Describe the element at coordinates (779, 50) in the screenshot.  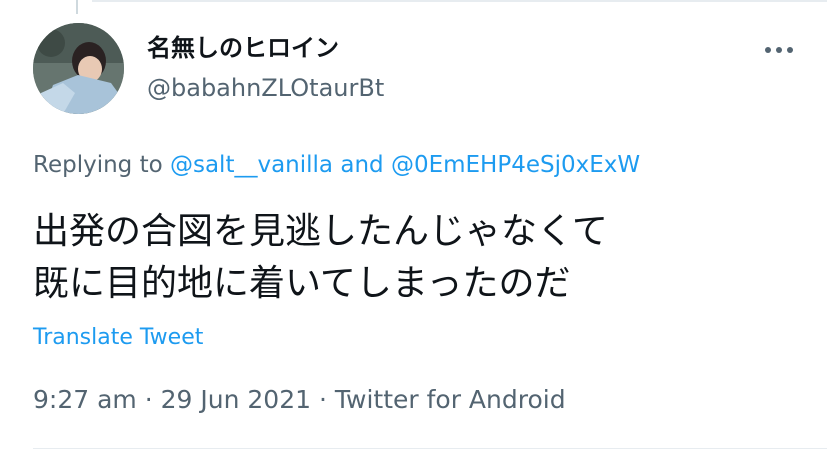
I see `more-horizontal-icon` at that location.